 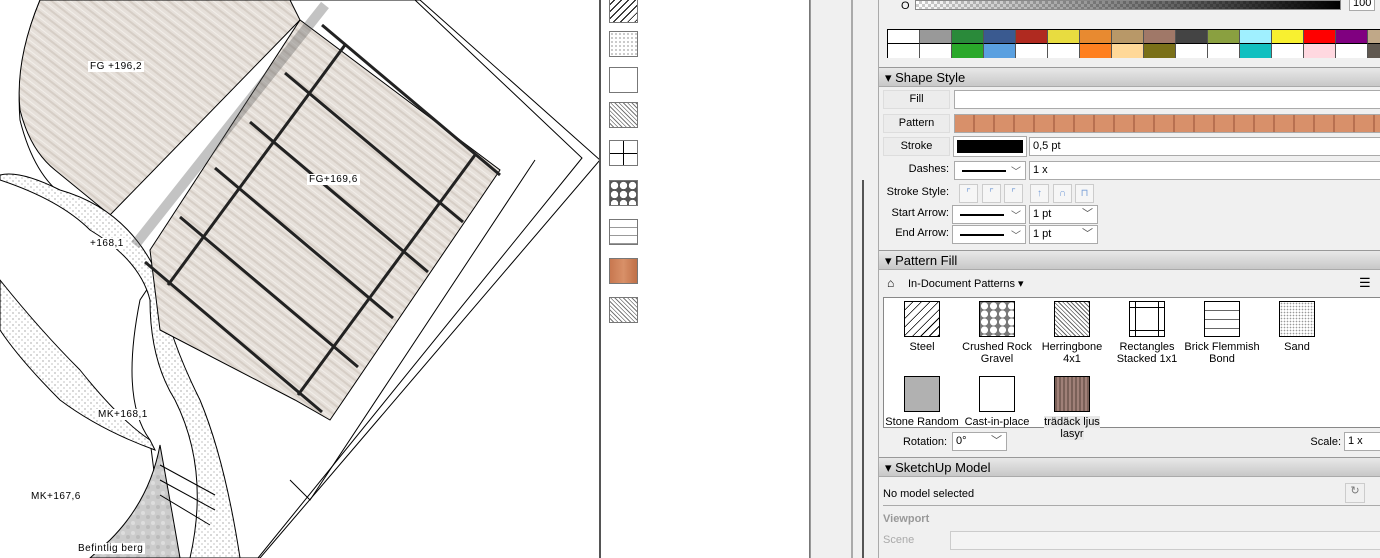 I want to click on opacity-slider, so click(x=1128, y=5).